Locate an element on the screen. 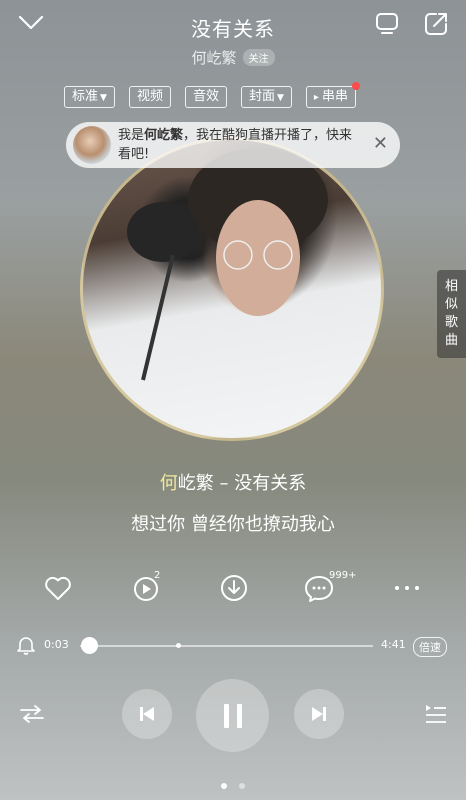  close-icon: ✕ is located at coordinates (380, 144).